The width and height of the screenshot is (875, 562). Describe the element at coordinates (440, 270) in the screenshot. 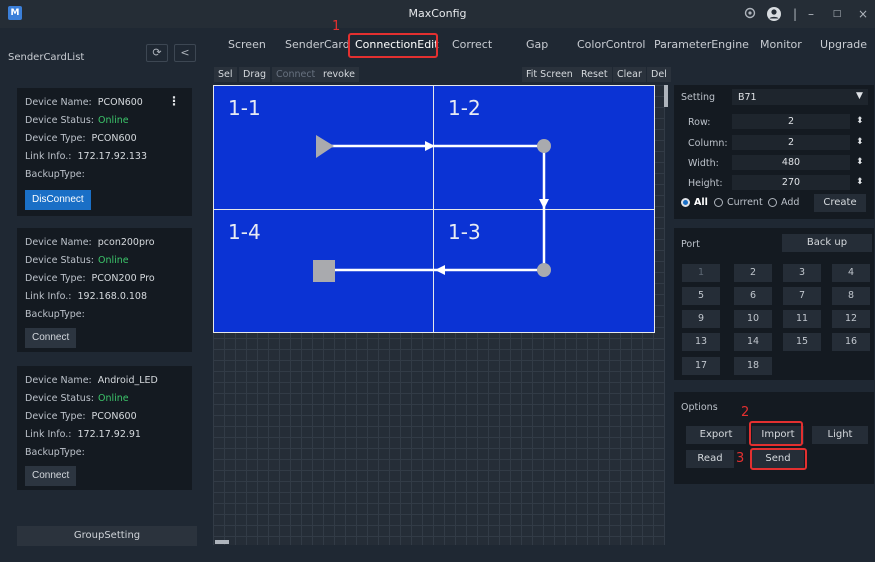

I see `arrow-left-icon` at that location.